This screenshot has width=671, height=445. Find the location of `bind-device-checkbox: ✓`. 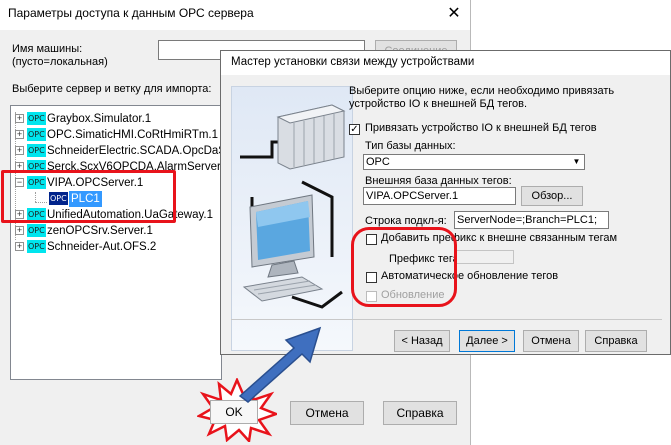

bind-device-checkbox: ✓ is located at coordinates (354, 129).